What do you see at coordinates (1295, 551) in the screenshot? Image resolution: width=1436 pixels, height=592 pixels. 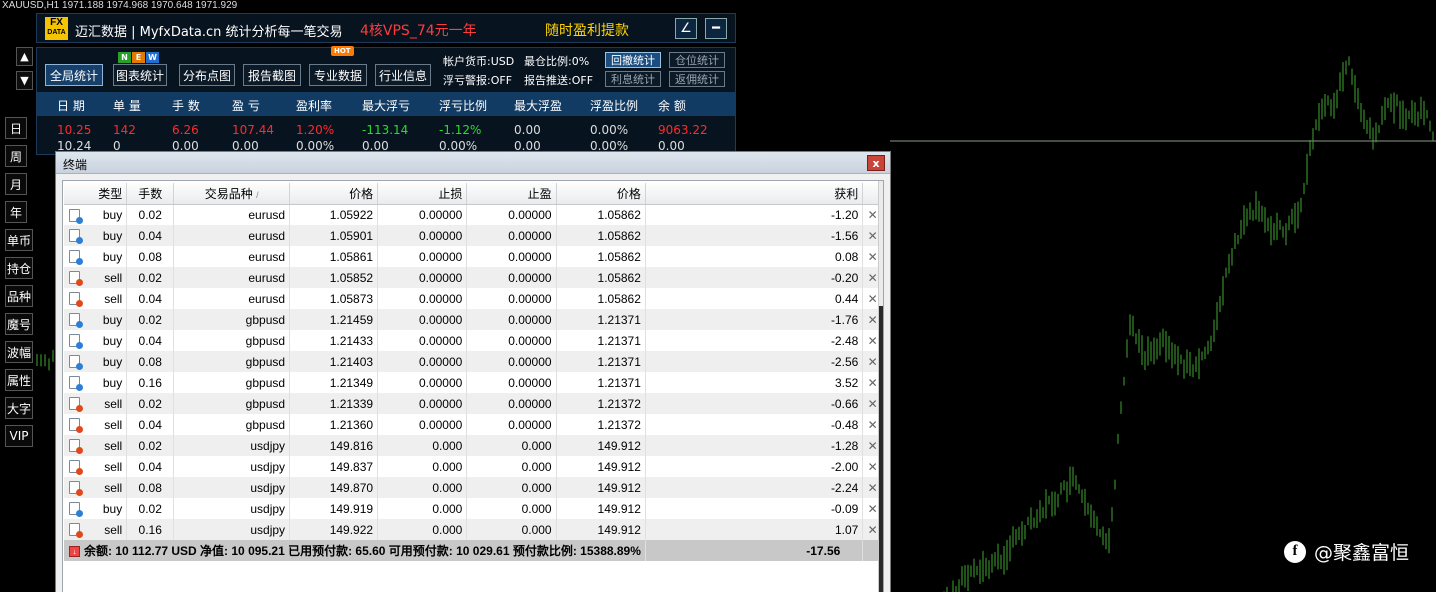 I see `social-logo-icon: f` at bounding box center [1295, 551].